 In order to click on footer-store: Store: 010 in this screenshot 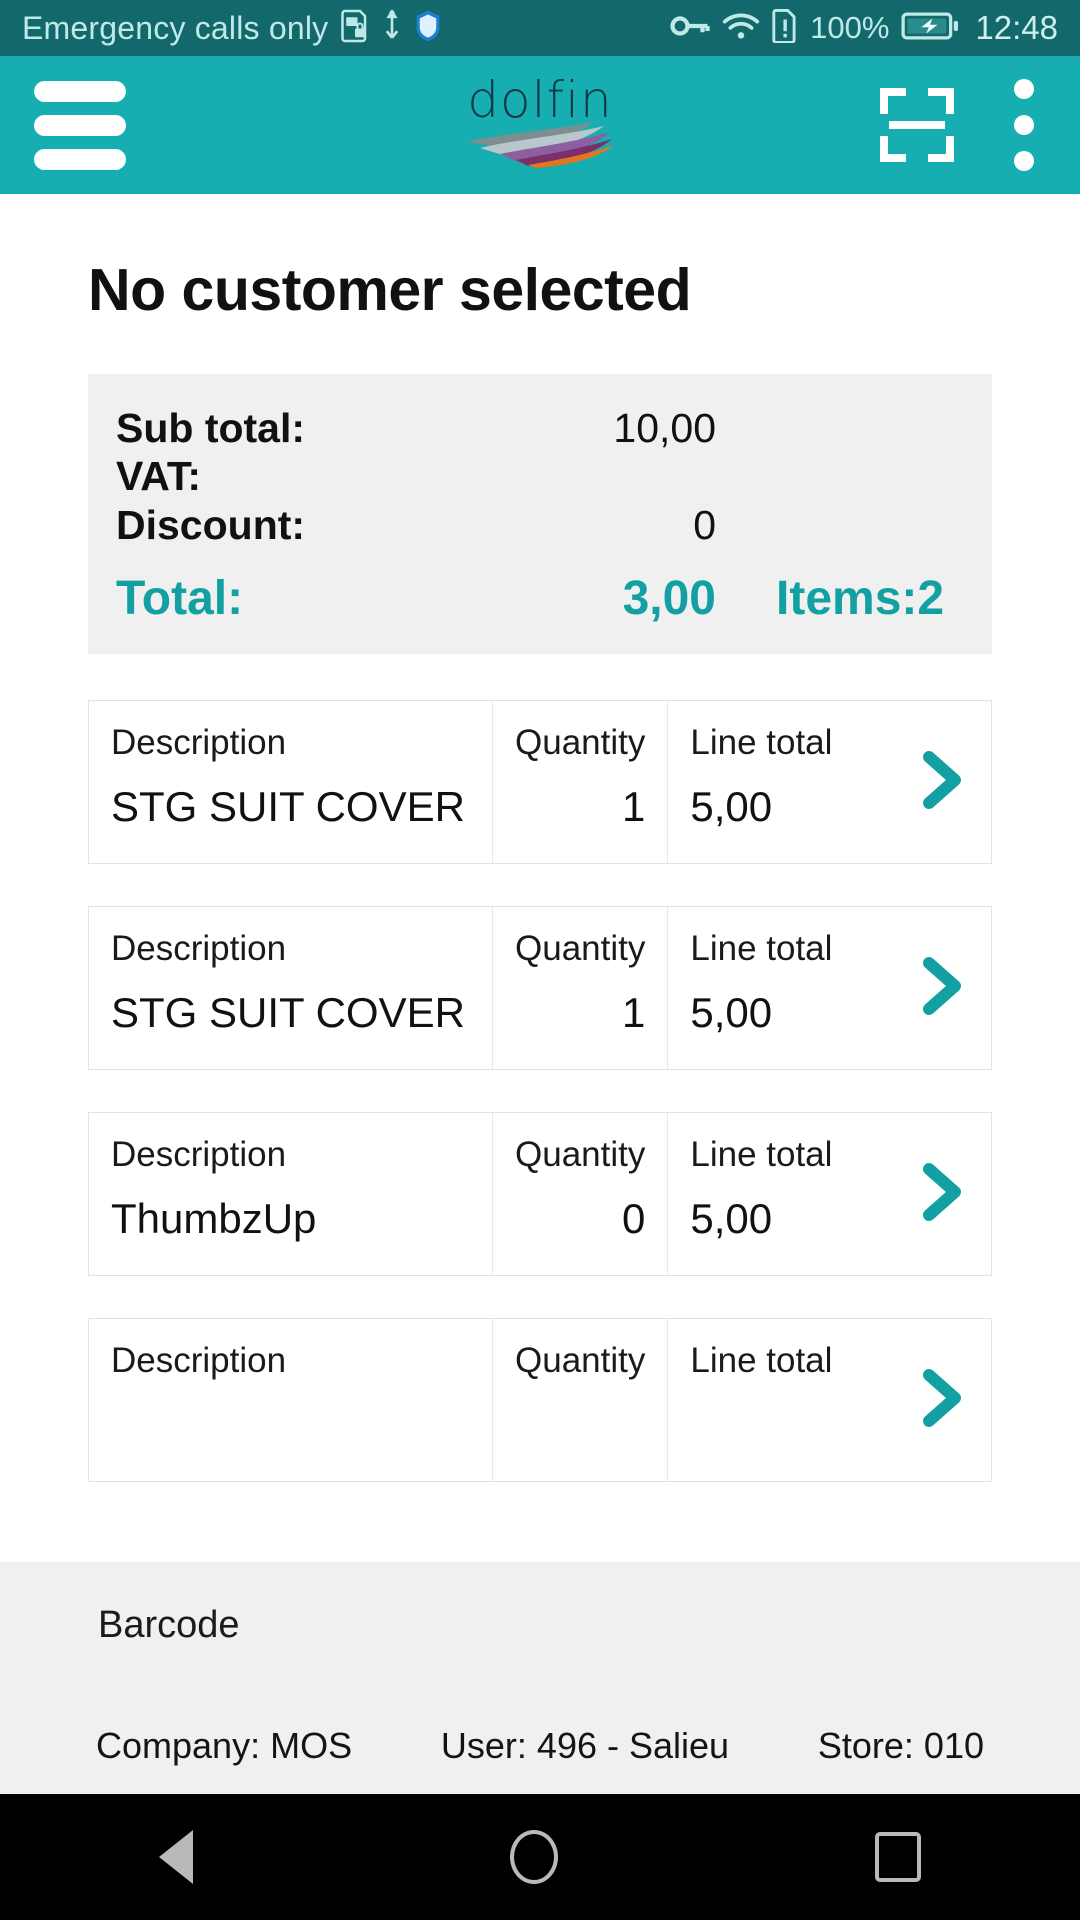, I will do `click(900, 1745)`.